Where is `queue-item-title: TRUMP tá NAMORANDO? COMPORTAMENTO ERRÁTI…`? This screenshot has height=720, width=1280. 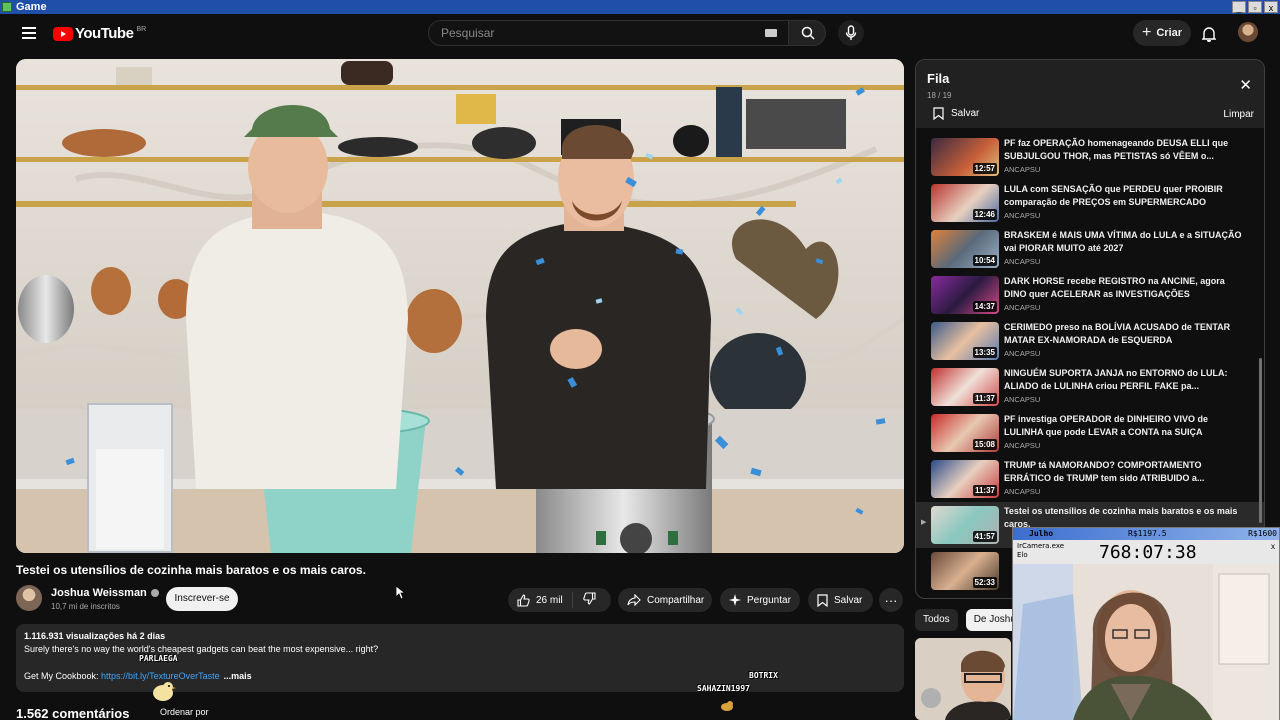 queue-item-title: TRUMP tá NAMORANDO? COMPORTAMENTO ERRÁTI… is located at coordinates (1104, 471).